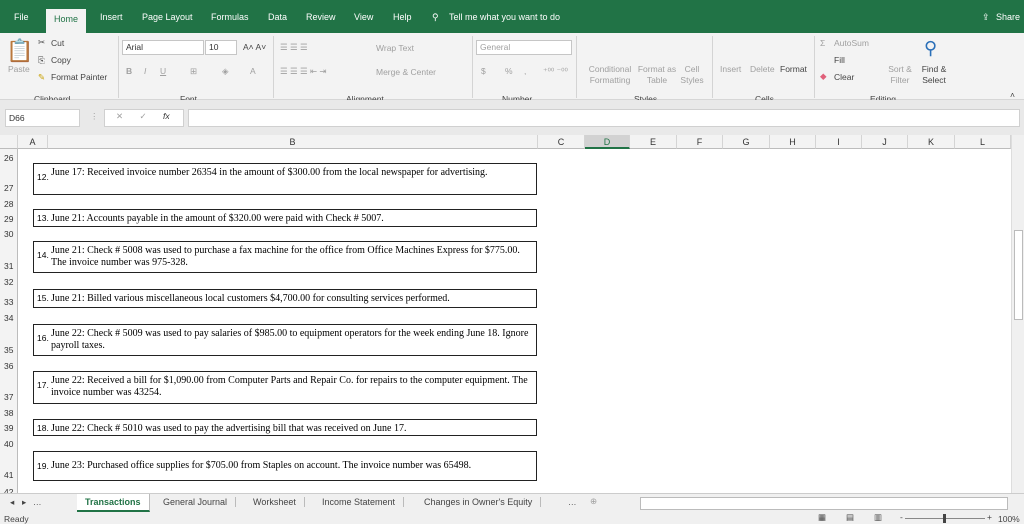  Describe the element at coordinates (9, 158) in the screenshot. I see `row-header: 26` at that location.